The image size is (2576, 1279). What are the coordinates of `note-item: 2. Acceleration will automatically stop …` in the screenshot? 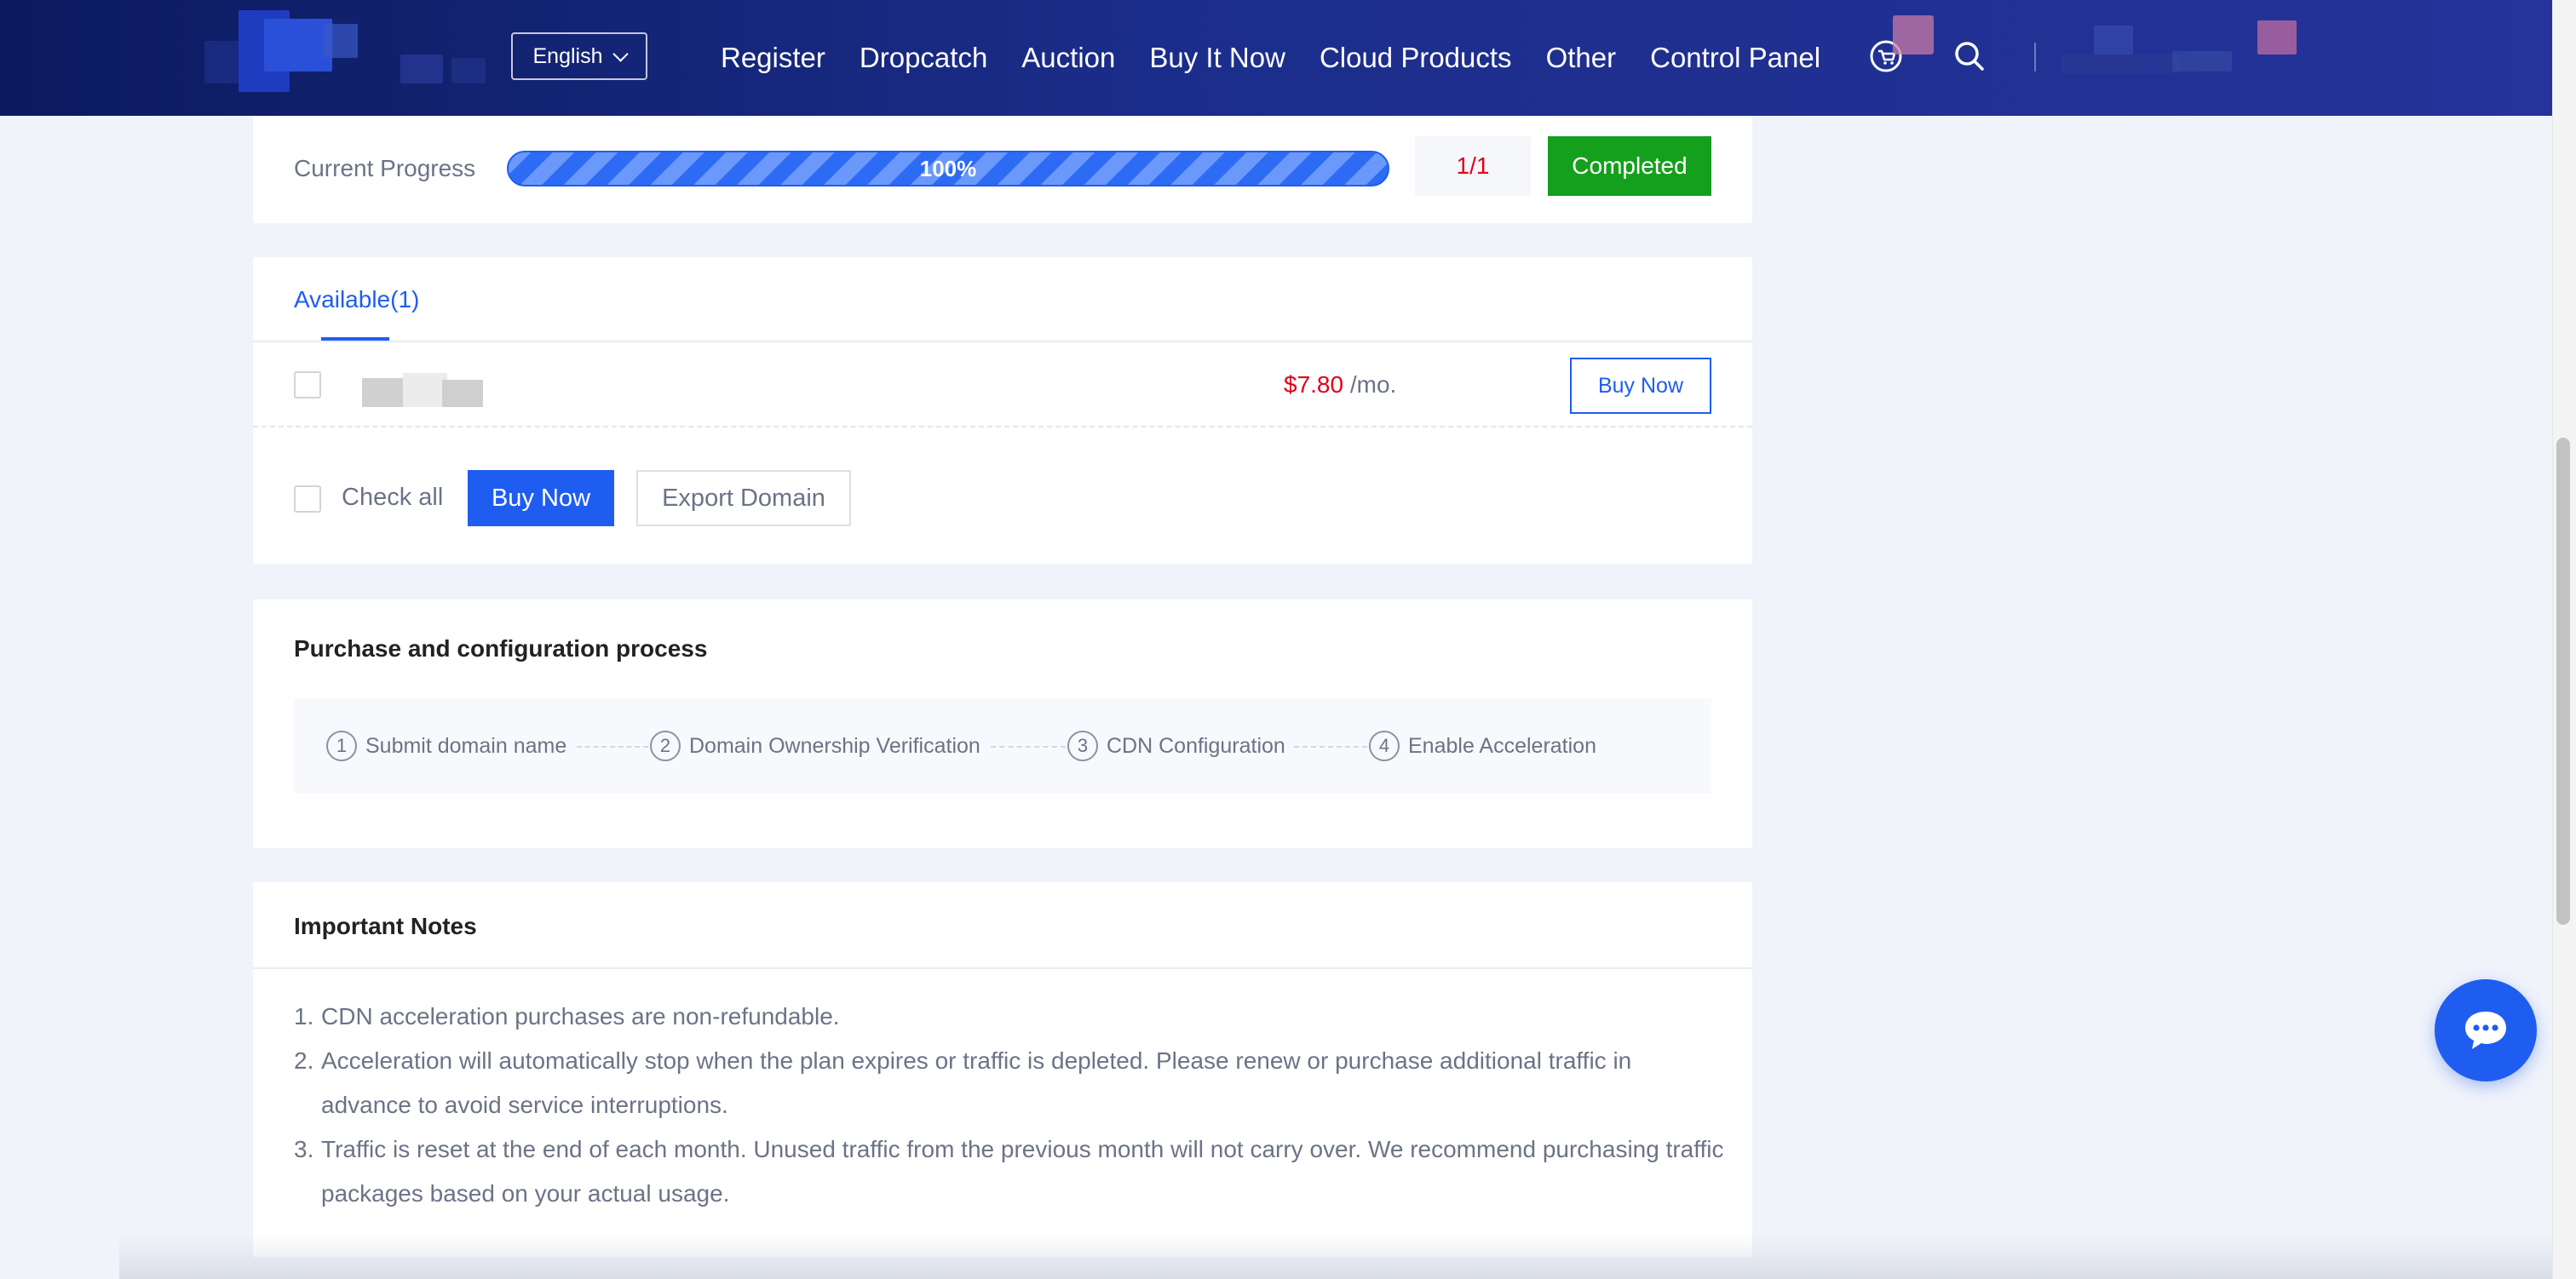 It's located at (1010, 1083).